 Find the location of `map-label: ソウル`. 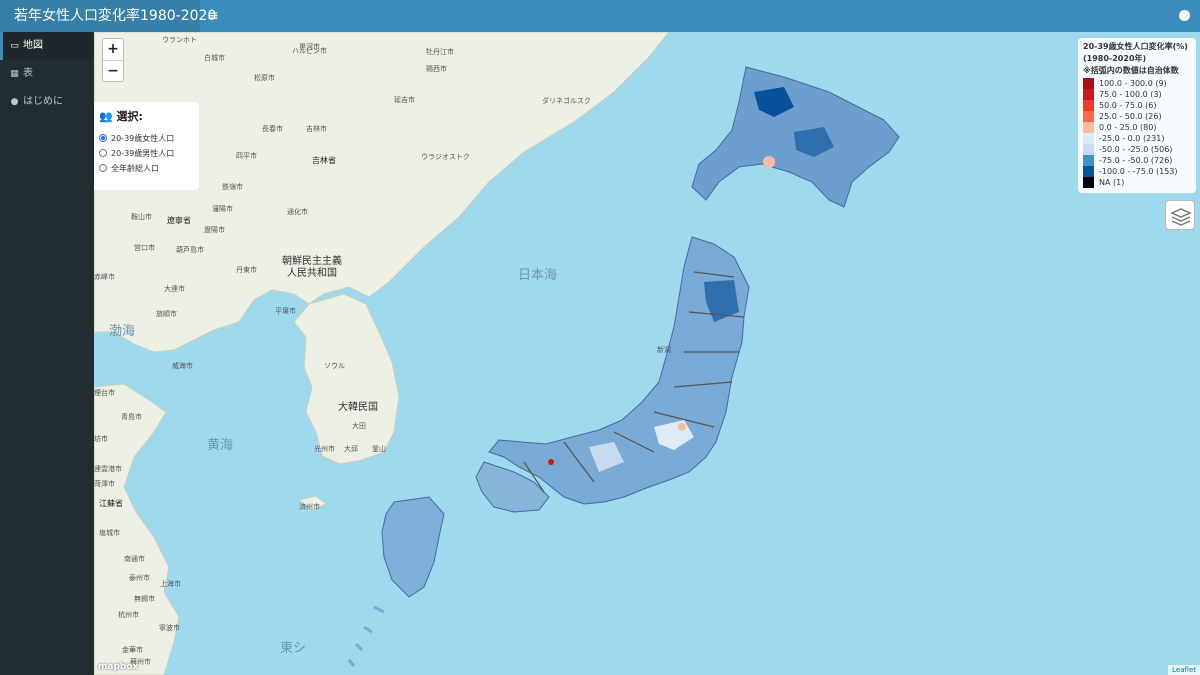

map-label: ソウル is located at coordinates (334, 366).